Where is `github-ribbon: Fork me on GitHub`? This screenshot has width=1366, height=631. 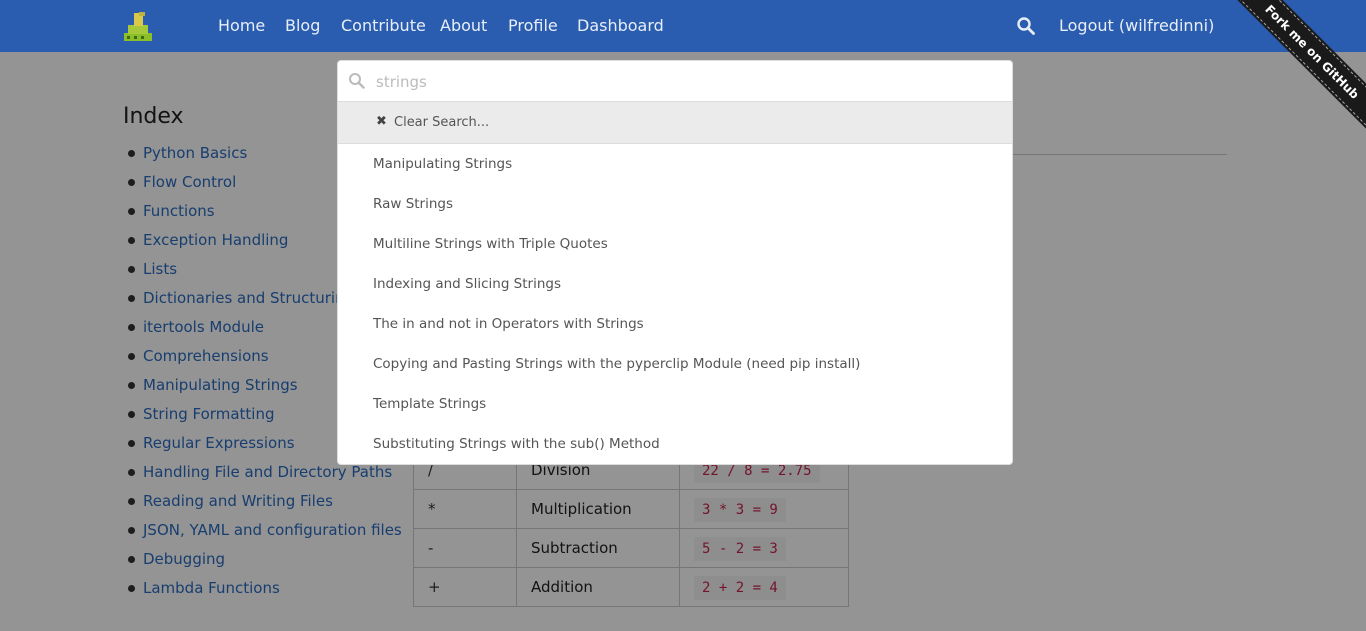 github-ribbon: Fork me on GitHub is located at coordinates (1291, 74).